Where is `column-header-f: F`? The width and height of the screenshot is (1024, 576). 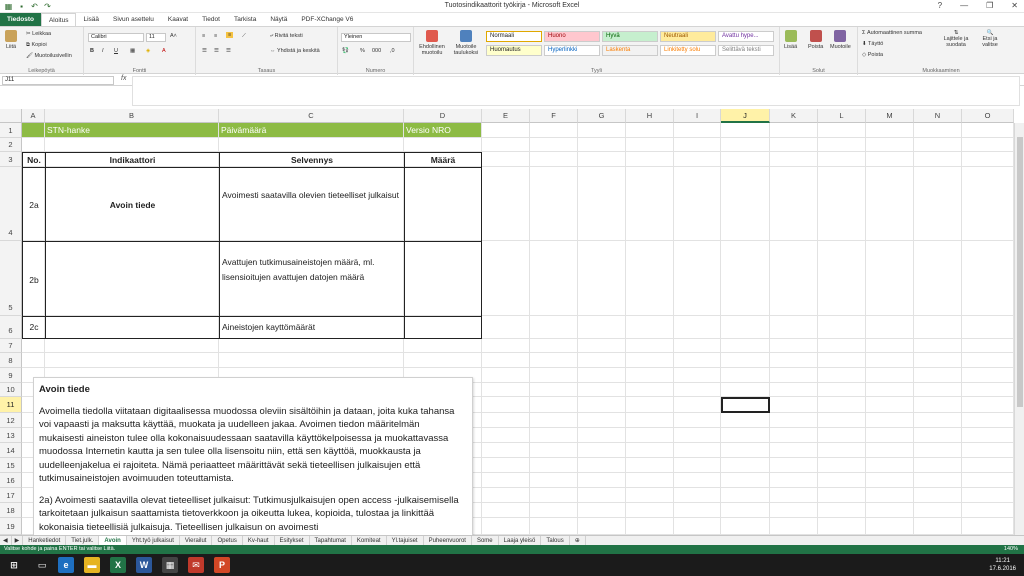 column-header-f: F is located at coordinates (554, 116).